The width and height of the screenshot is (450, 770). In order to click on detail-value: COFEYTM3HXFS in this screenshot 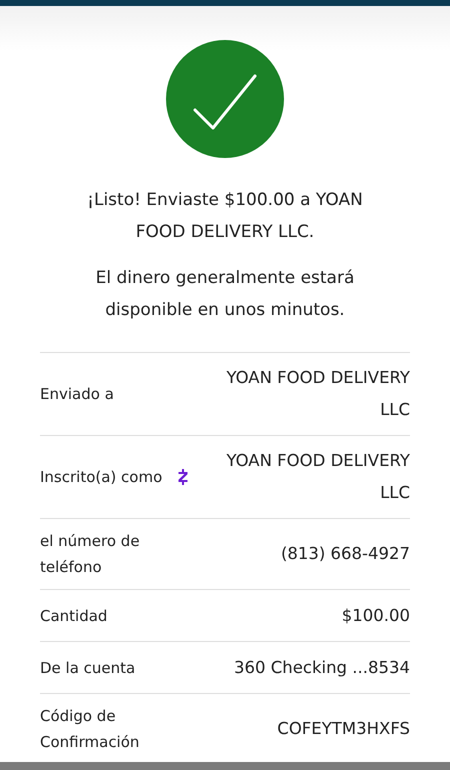, I will do `click(343, 729)`.